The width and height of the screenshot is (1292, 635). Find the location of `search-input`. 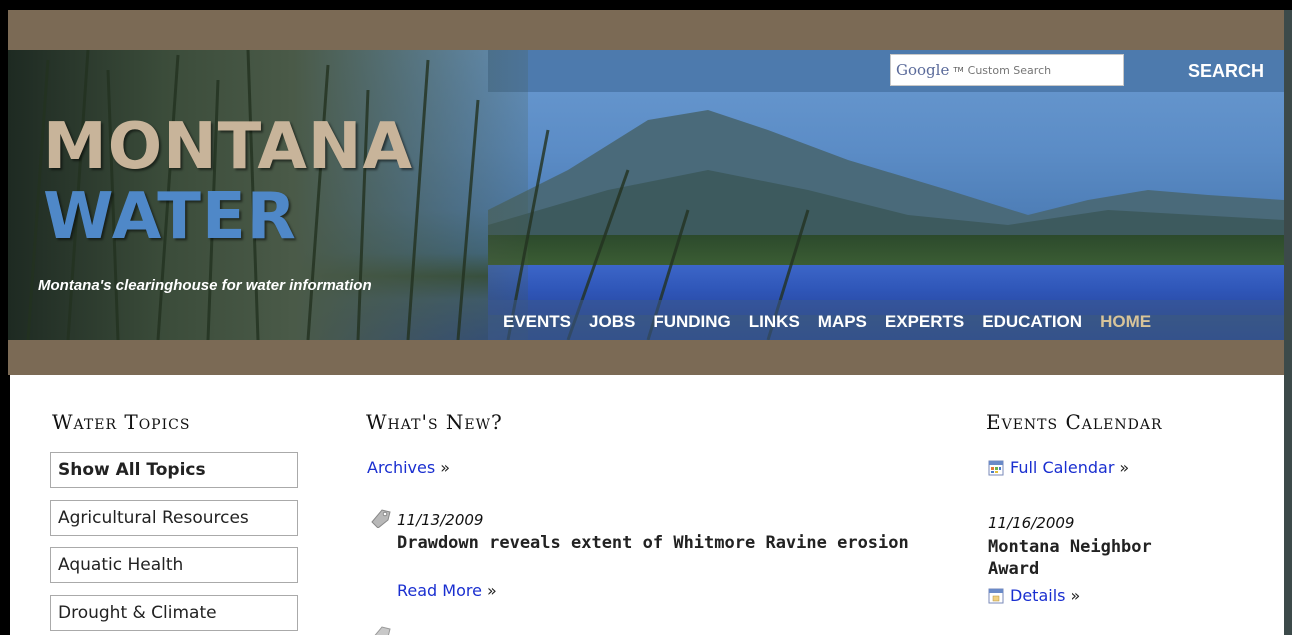

search-input is located at coordinates (1032, 70).